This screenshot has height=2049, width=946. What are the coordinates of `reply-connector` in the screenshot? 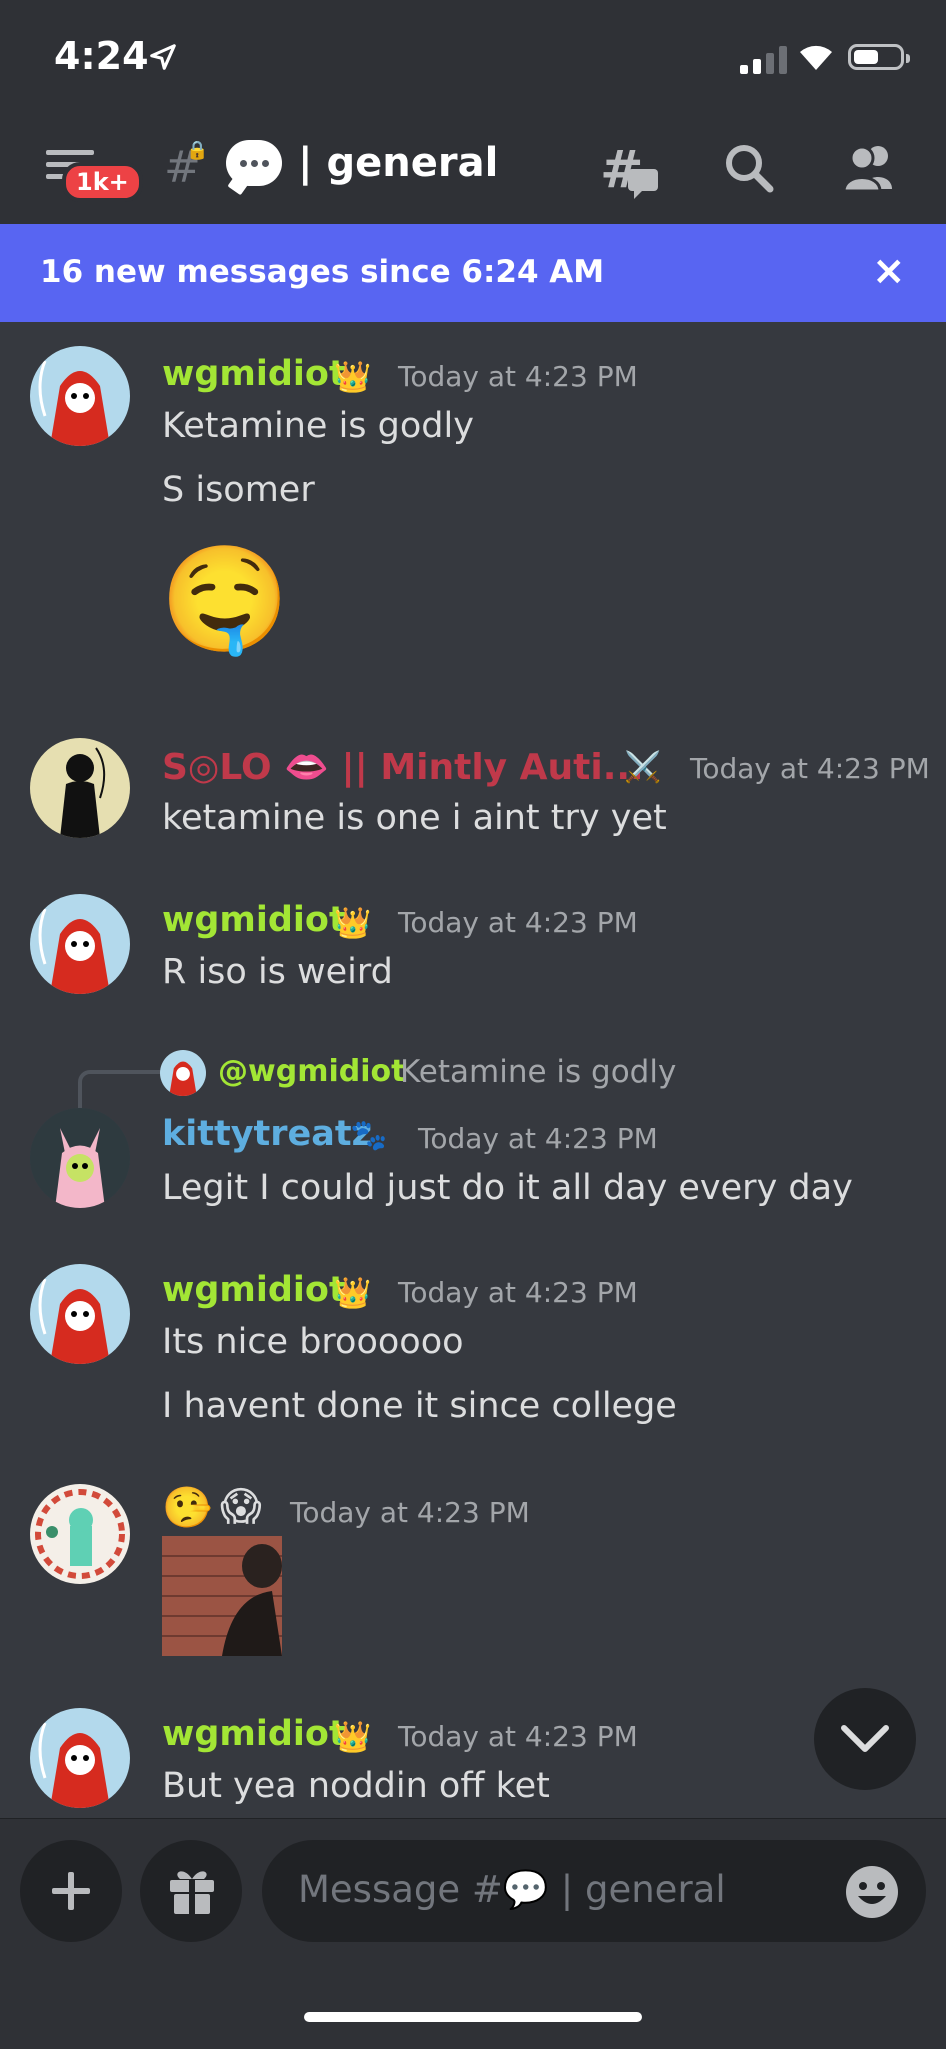 It's located at (120, 1090).